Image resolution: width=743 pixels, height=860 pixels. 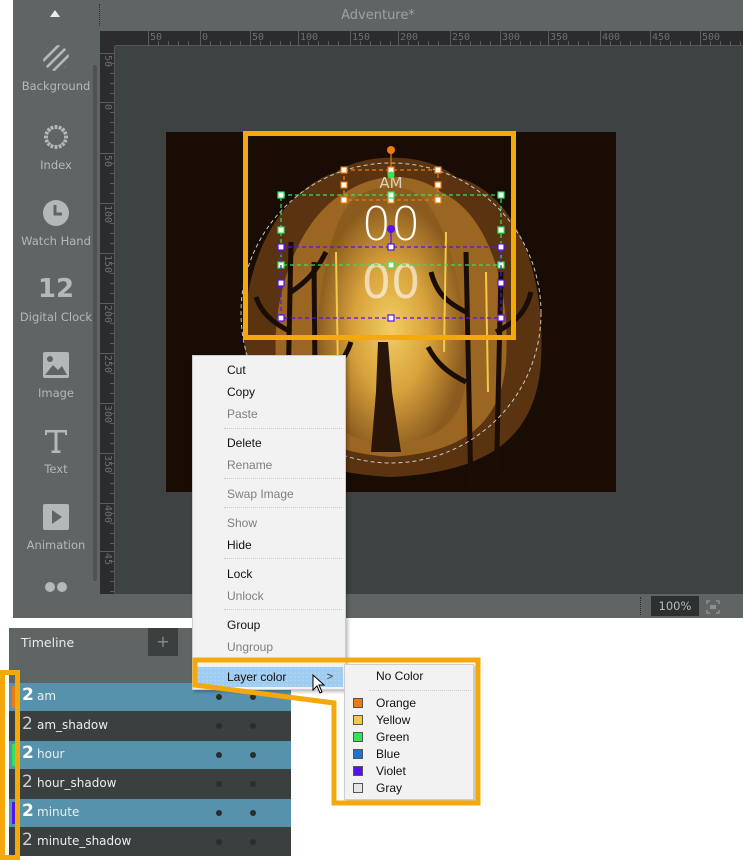 I want to click on menu-item-label: Violet, so click(x=391, y=771).